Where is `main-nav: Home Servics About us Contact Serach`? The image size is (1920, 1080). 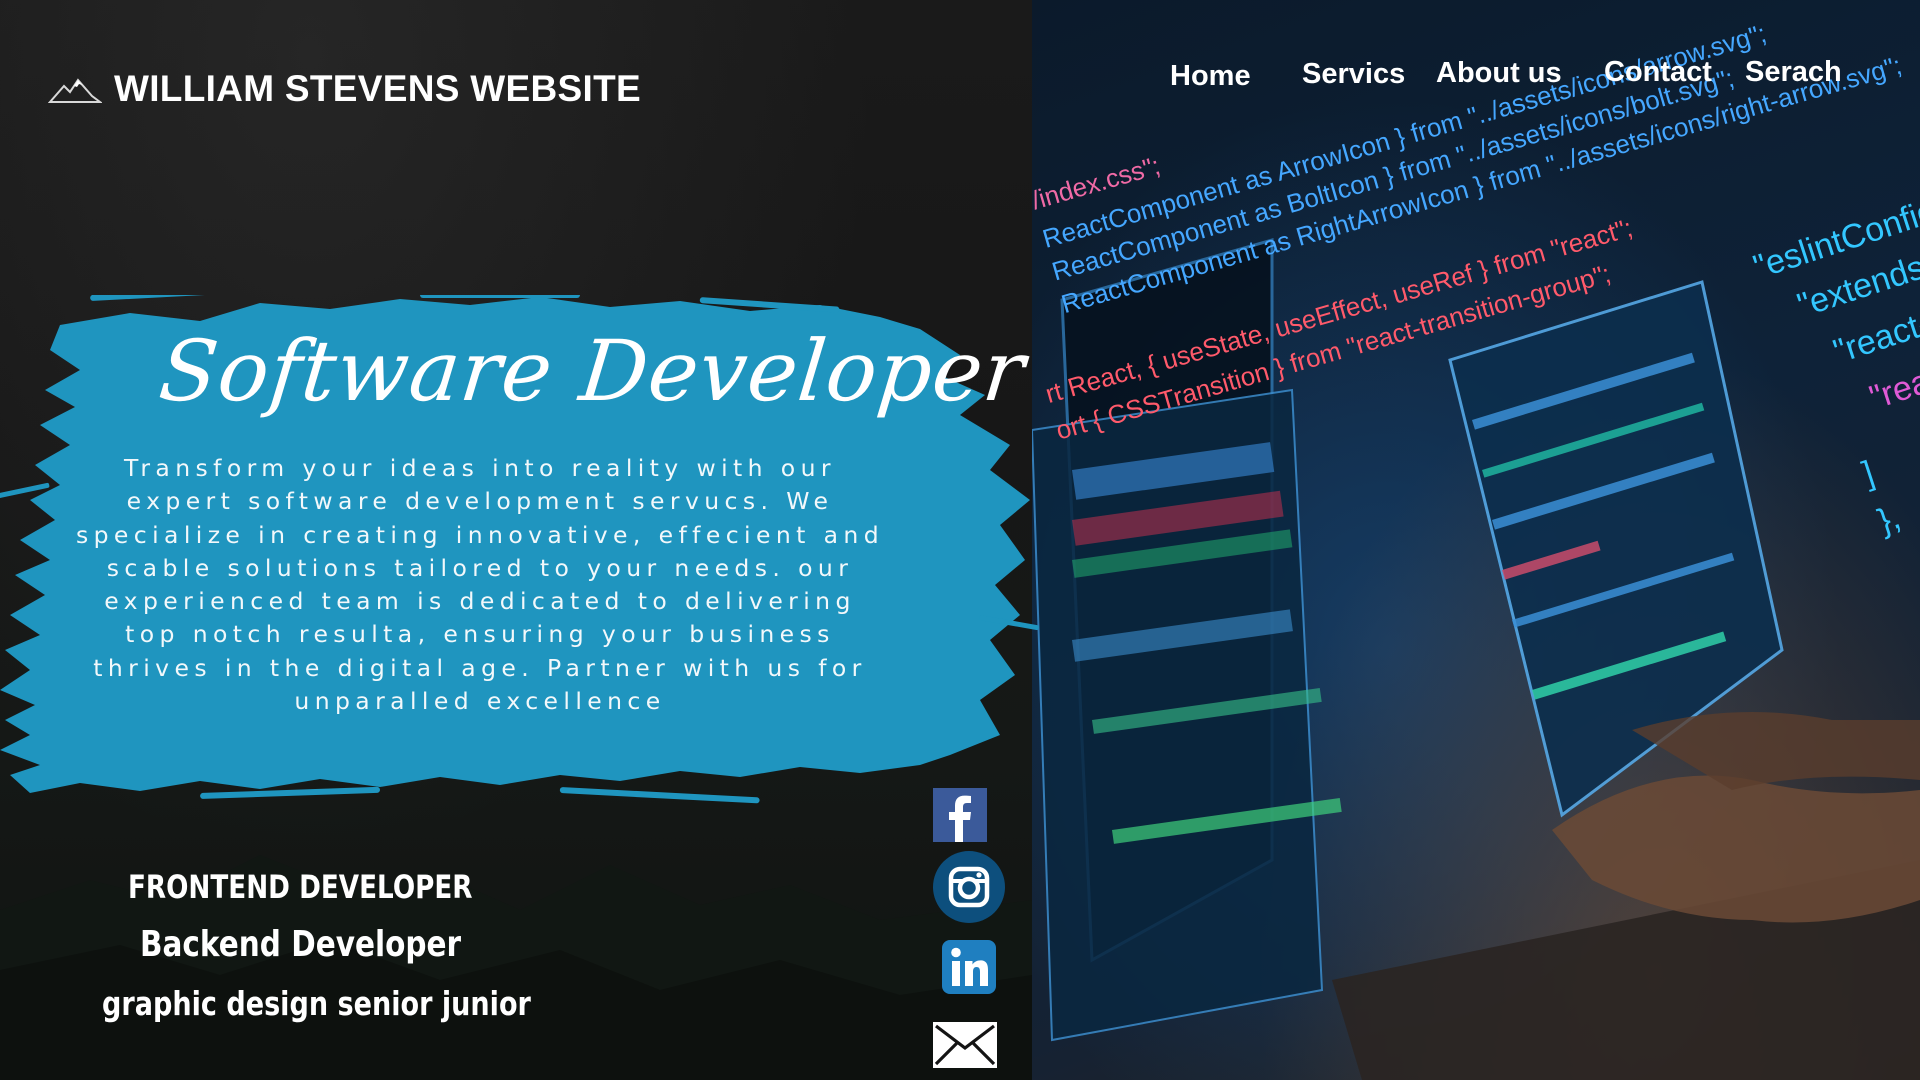
main-nav: Home Servics About us Contact Serach is located at coordinates (1476, 77).